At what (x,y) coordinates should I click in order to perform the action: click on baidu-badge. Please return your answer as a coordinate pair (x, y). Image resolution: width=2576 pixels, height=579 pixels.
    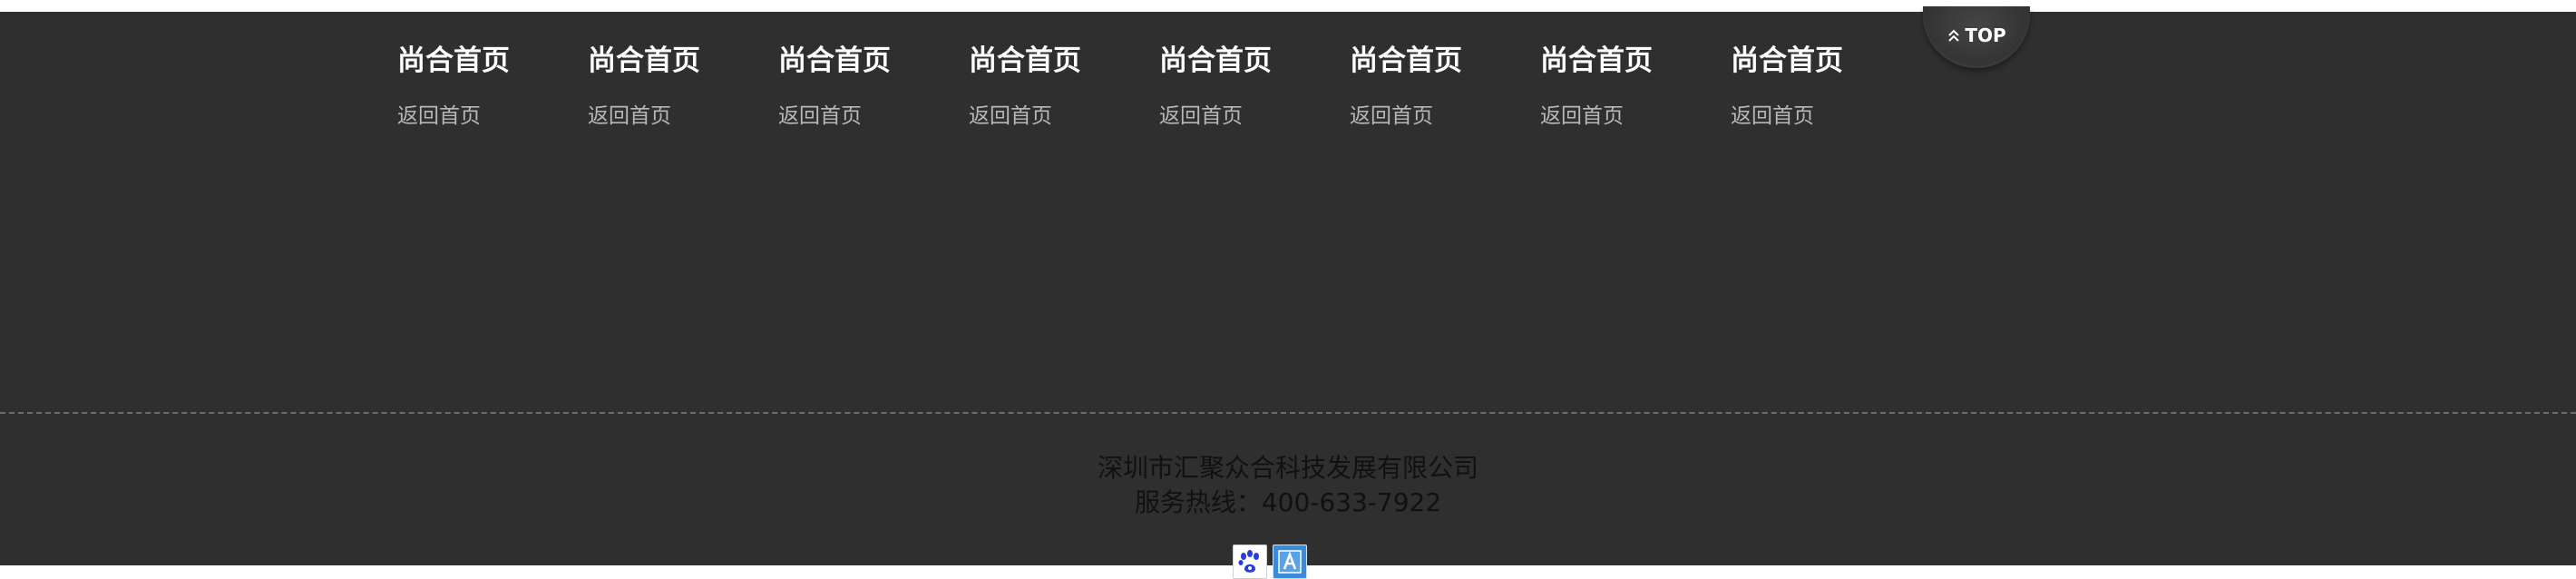
    Looking at the image, I should click on (1250, 562).